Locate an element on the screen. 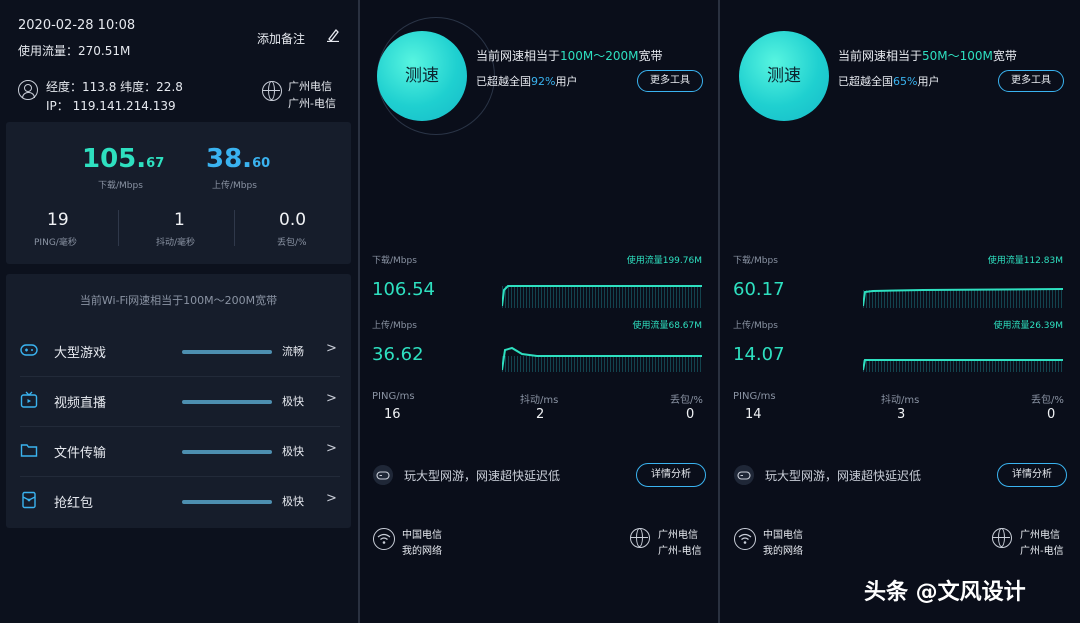 The height and width of the screenshot is (623, 1080). capability-row-file: 文件传输 极快 > is located at coordinates (180, 452).